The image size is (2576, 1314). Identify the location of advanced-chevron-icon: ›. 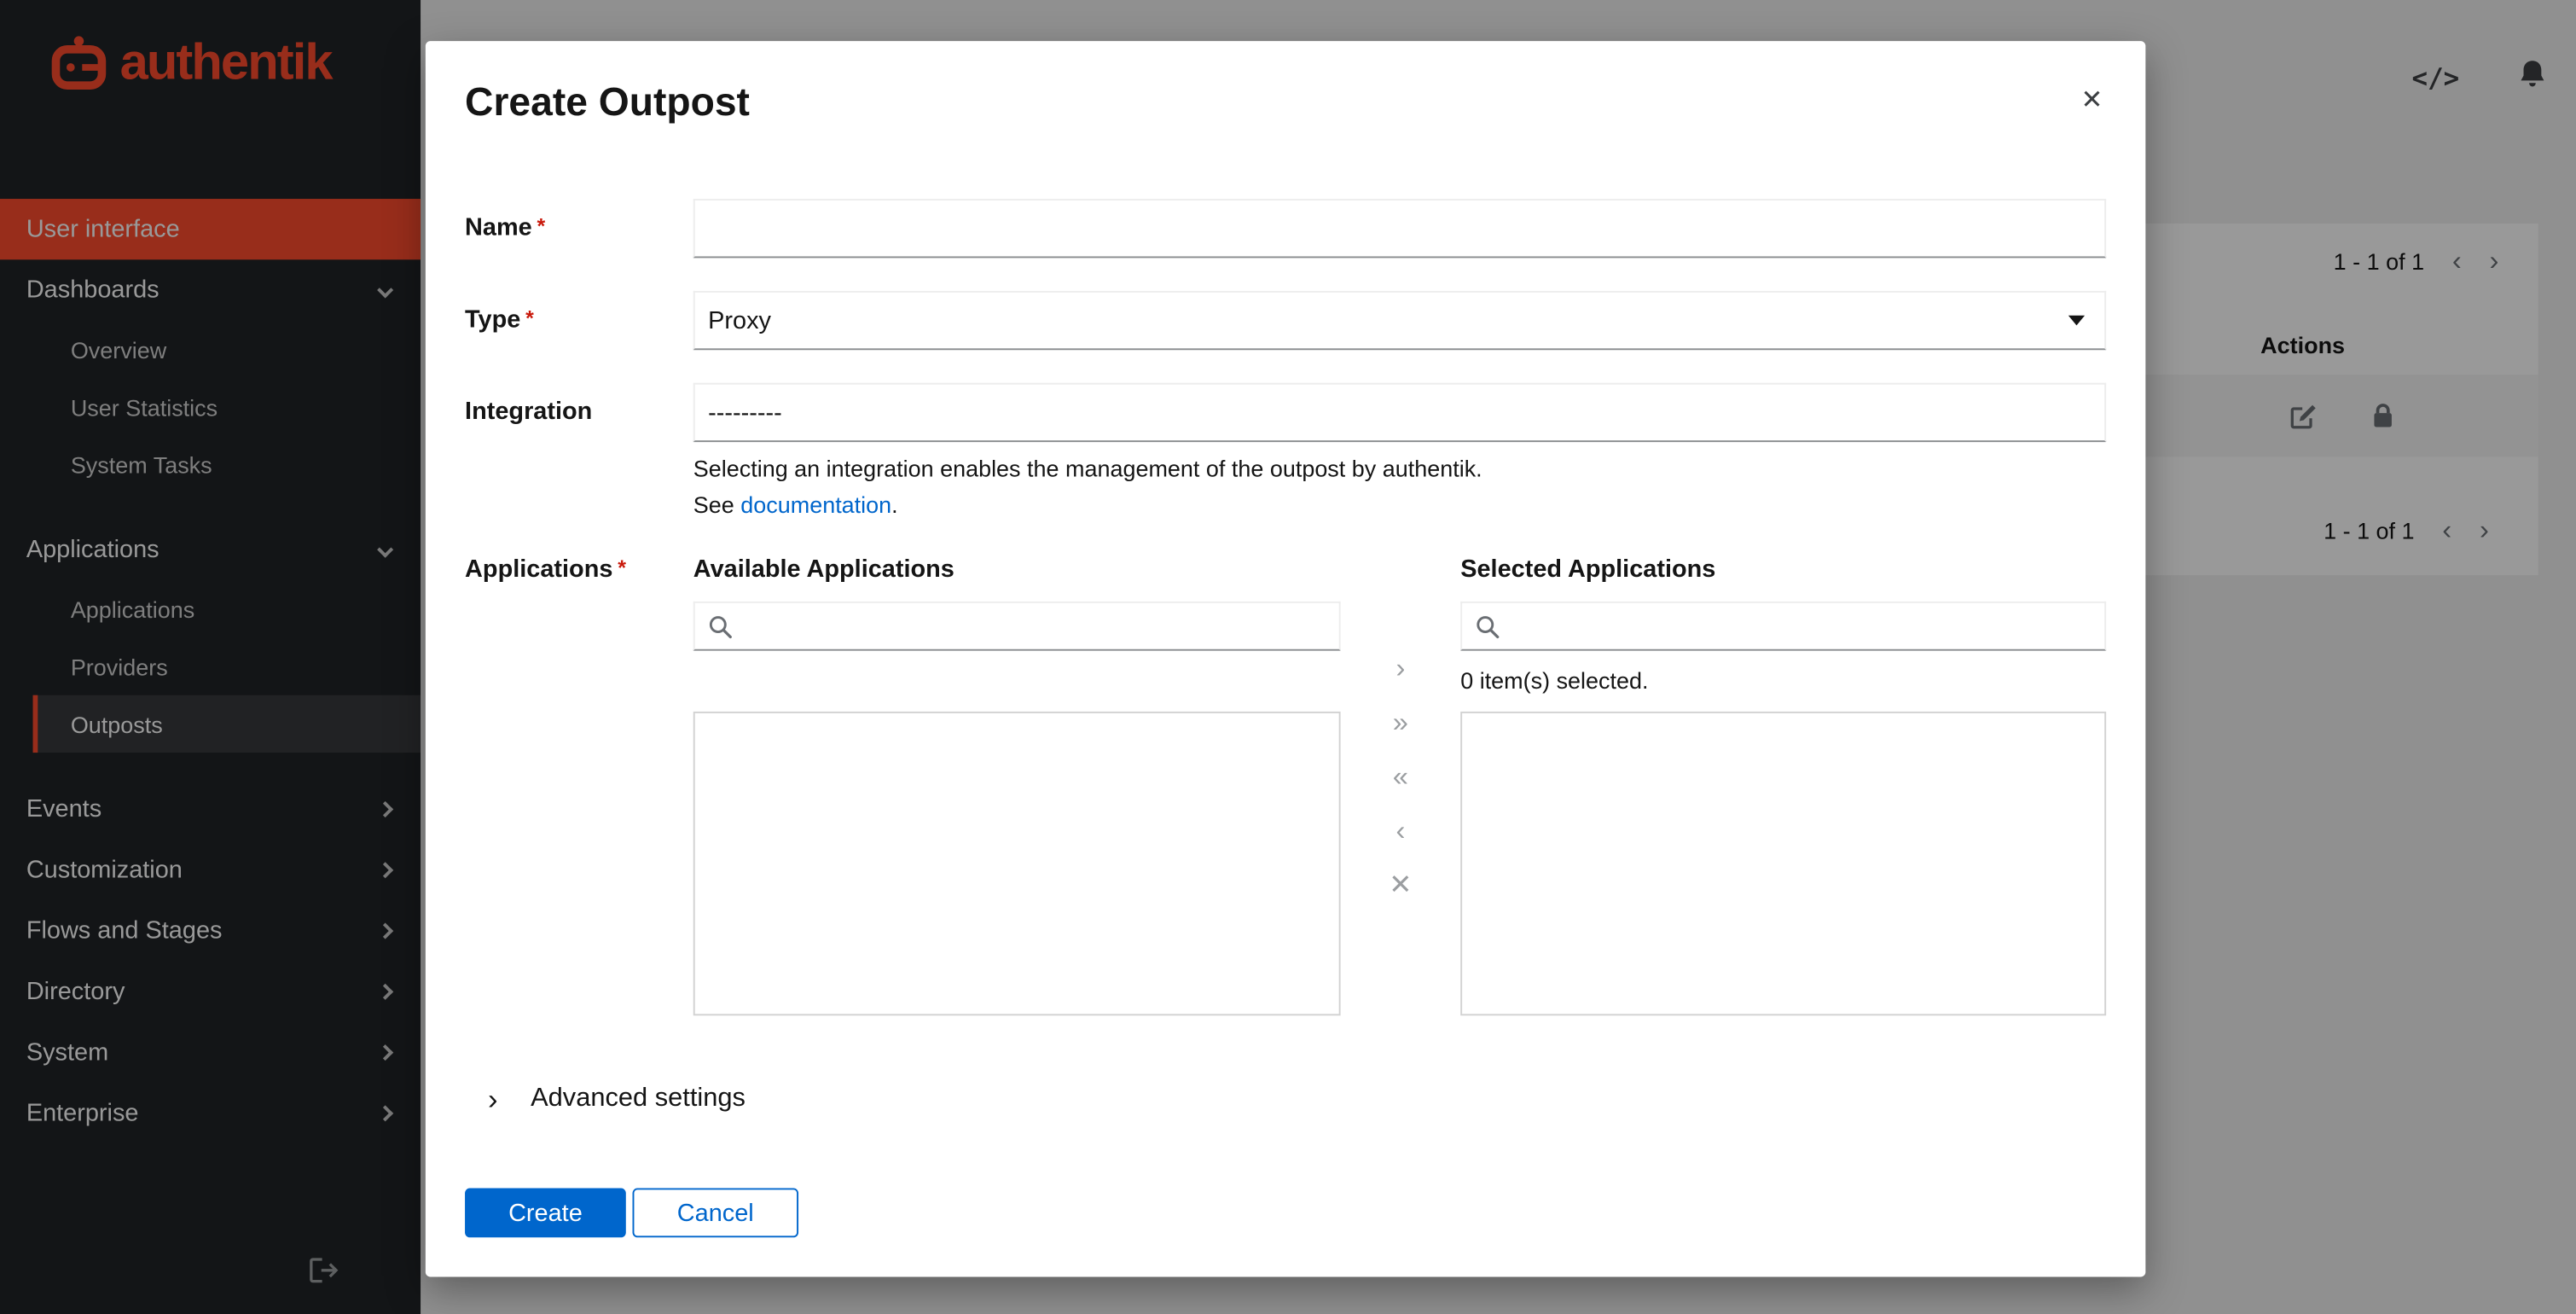
(493, 1099).